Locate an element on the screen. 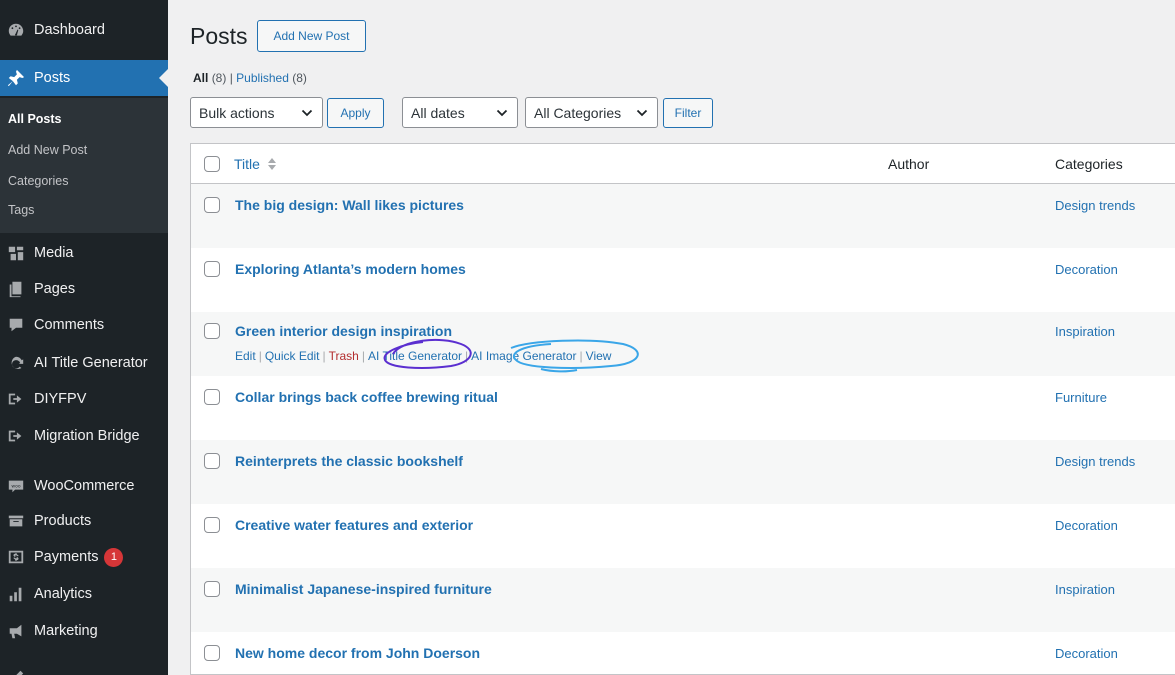 This screenshot has width=1175, height=675. woo-icon: woo is located at coordinates (16, 486).